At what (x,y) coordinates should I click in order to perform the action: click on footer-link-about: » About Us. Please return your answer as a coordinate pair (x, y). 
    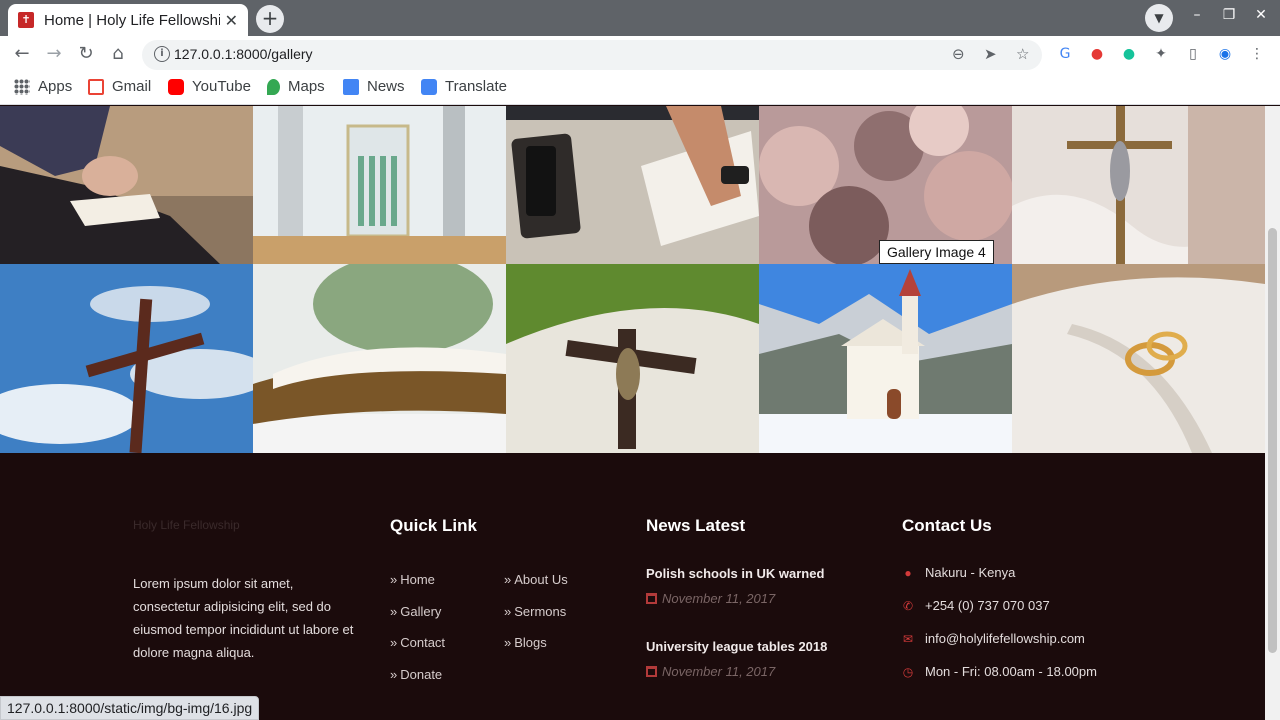
    Looking at the image, I should click on (536, 579).